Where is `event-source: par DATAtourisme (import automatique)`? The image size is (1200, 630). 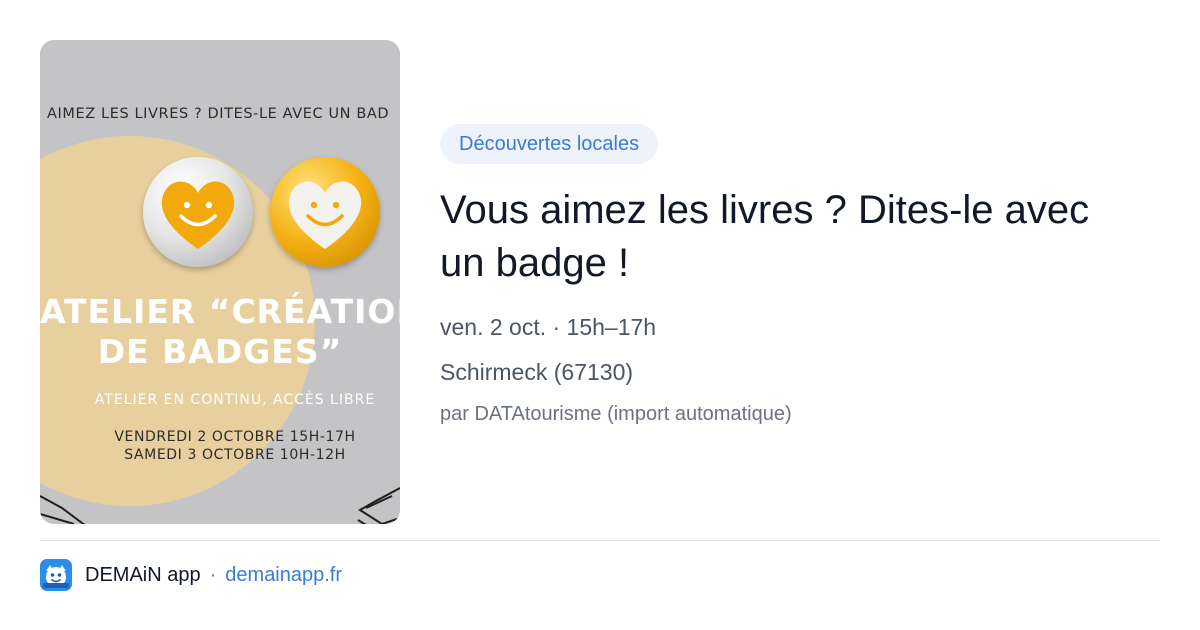 event-source: par DATAtourisme (import automatique) is located at coordinates (616, 414).